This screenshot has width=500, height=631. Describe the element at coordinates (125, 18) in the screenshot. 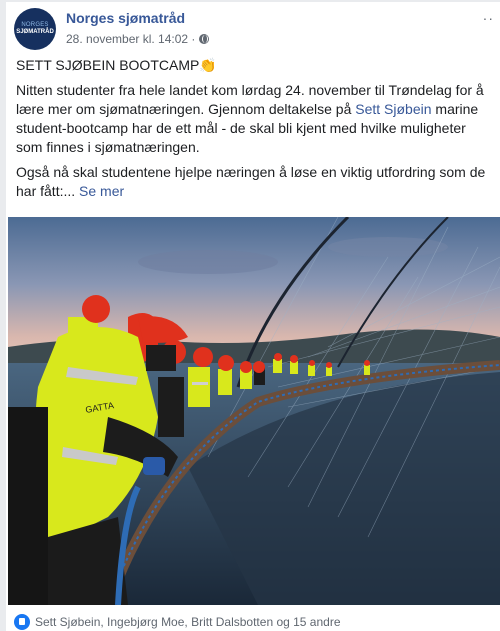

I see `page-name-link: Norges sjømatråd` at that location.